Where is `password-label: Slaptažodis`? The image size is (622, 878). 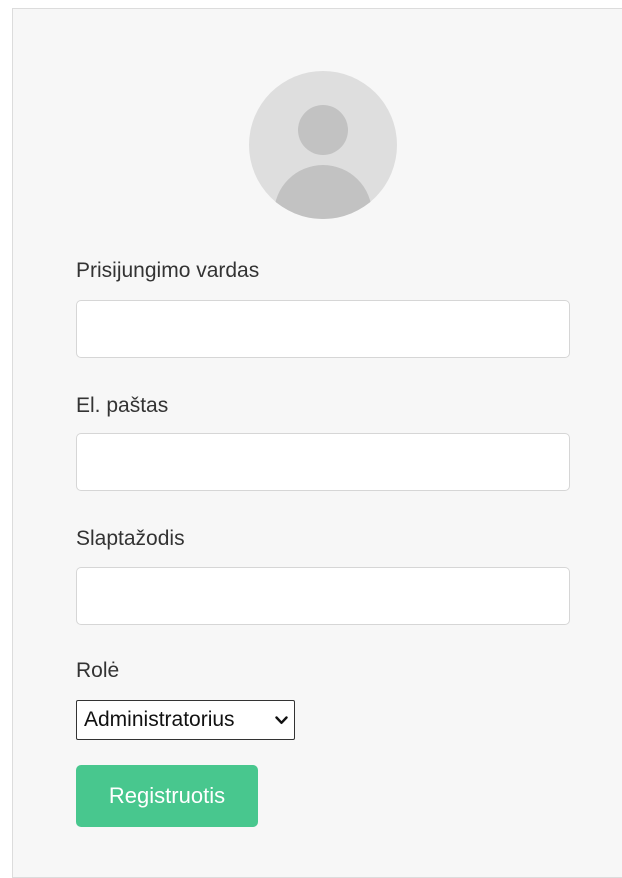
password-label: Slaptažodis is located at coordinates (130, 538).